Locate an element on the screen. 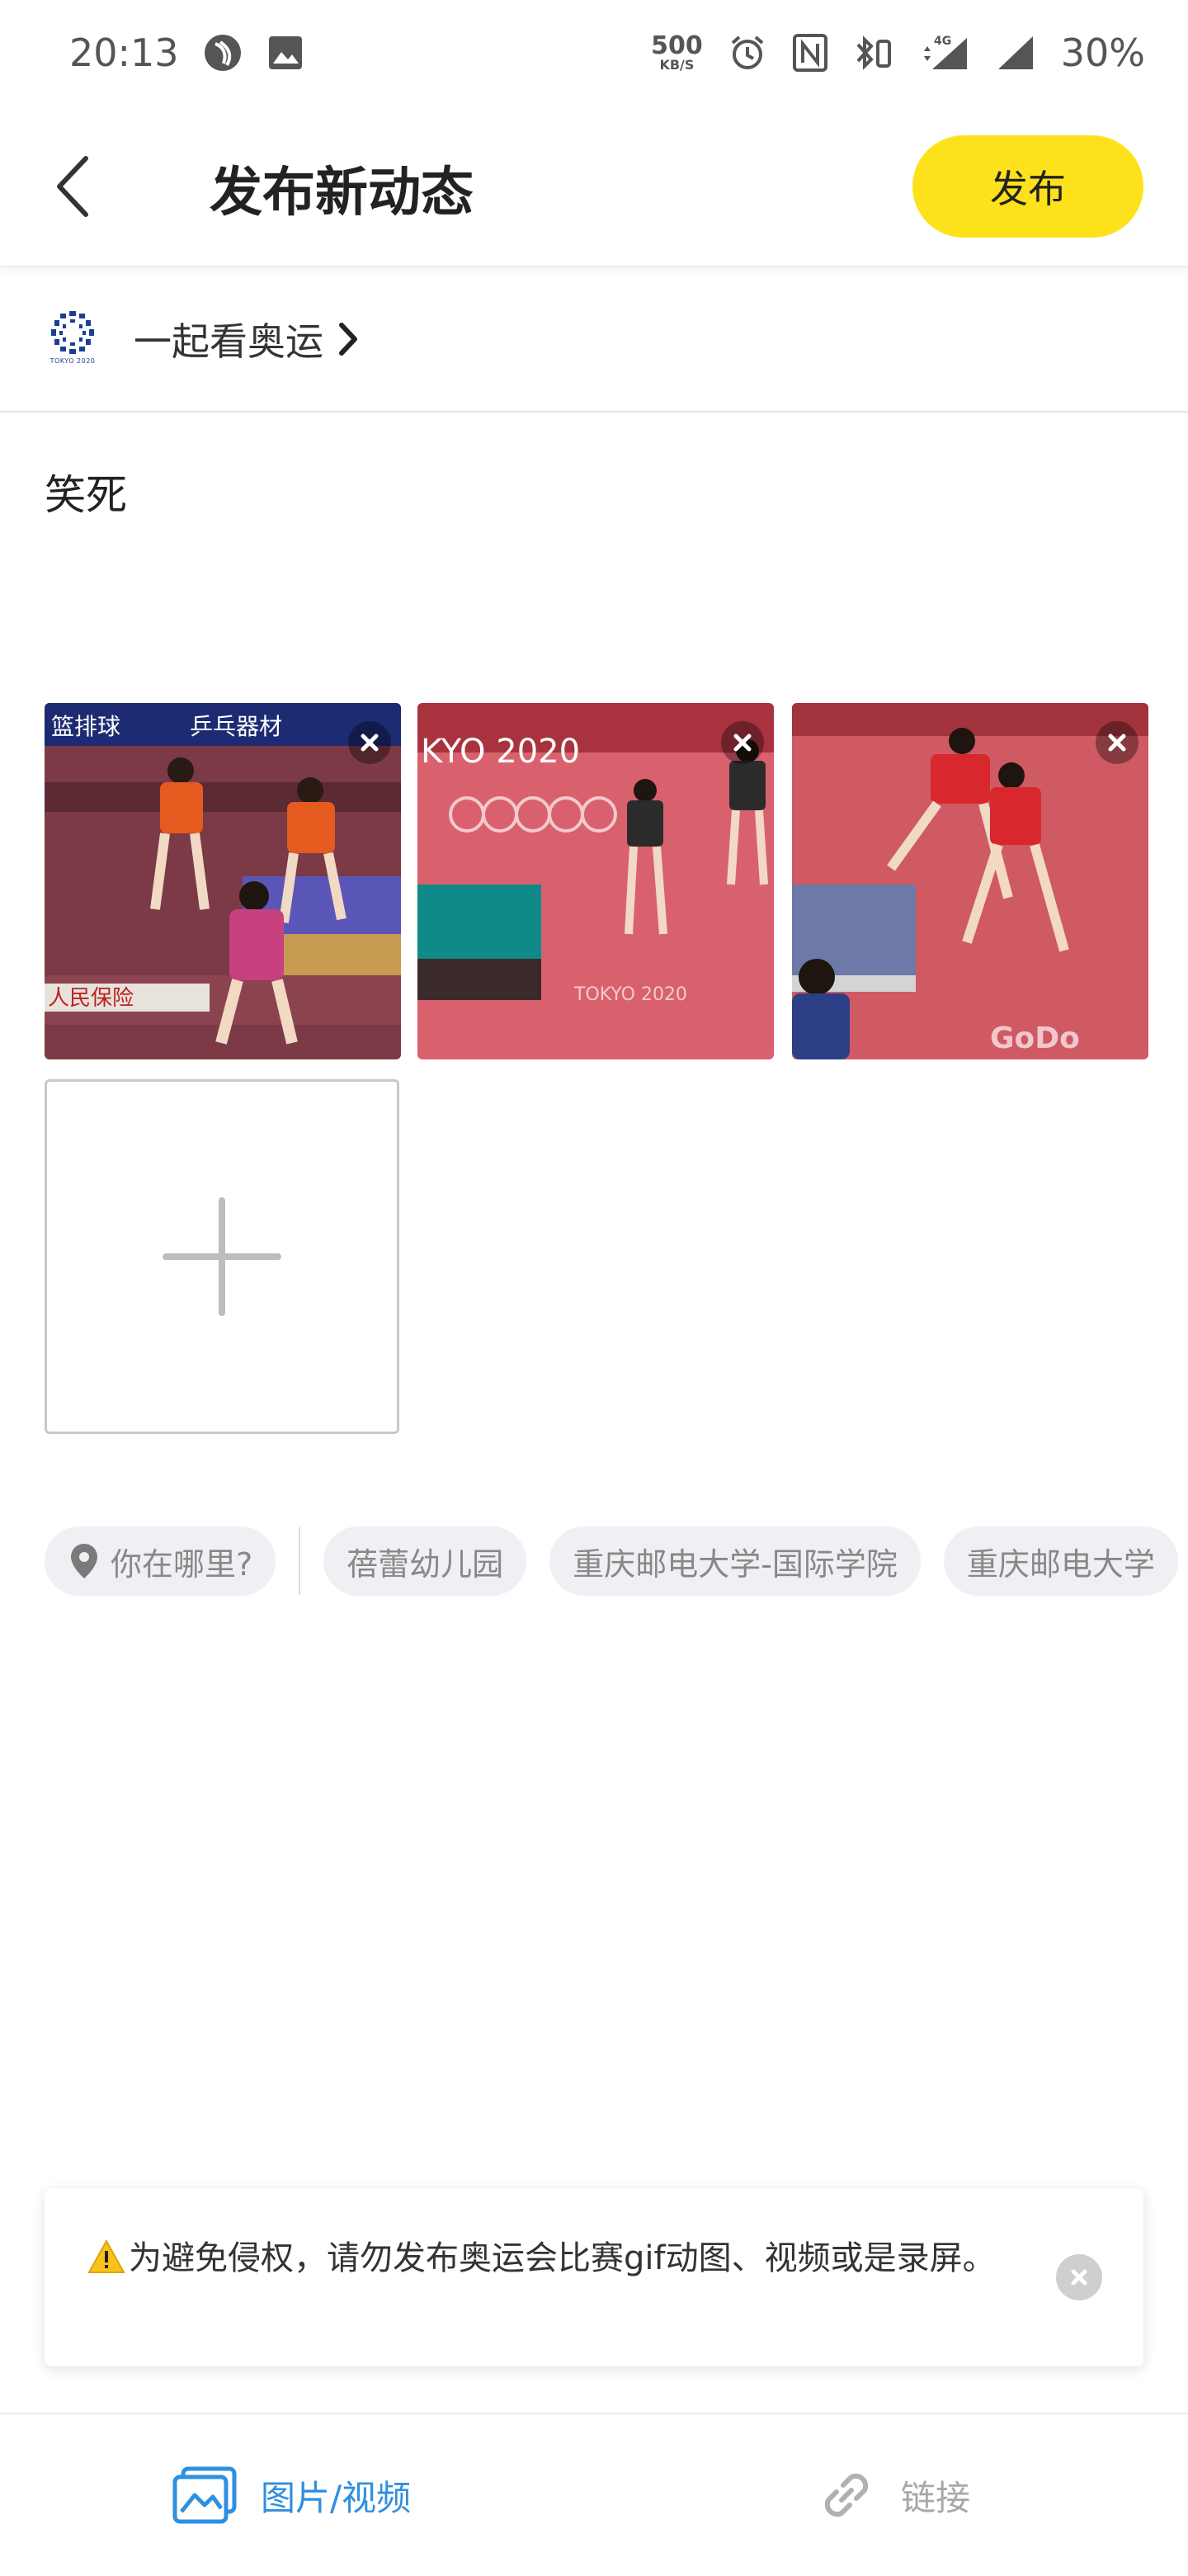 The height and width of the screenshot is (2576, 1188). svg-text: 4G is located at coordinates (942, 41).